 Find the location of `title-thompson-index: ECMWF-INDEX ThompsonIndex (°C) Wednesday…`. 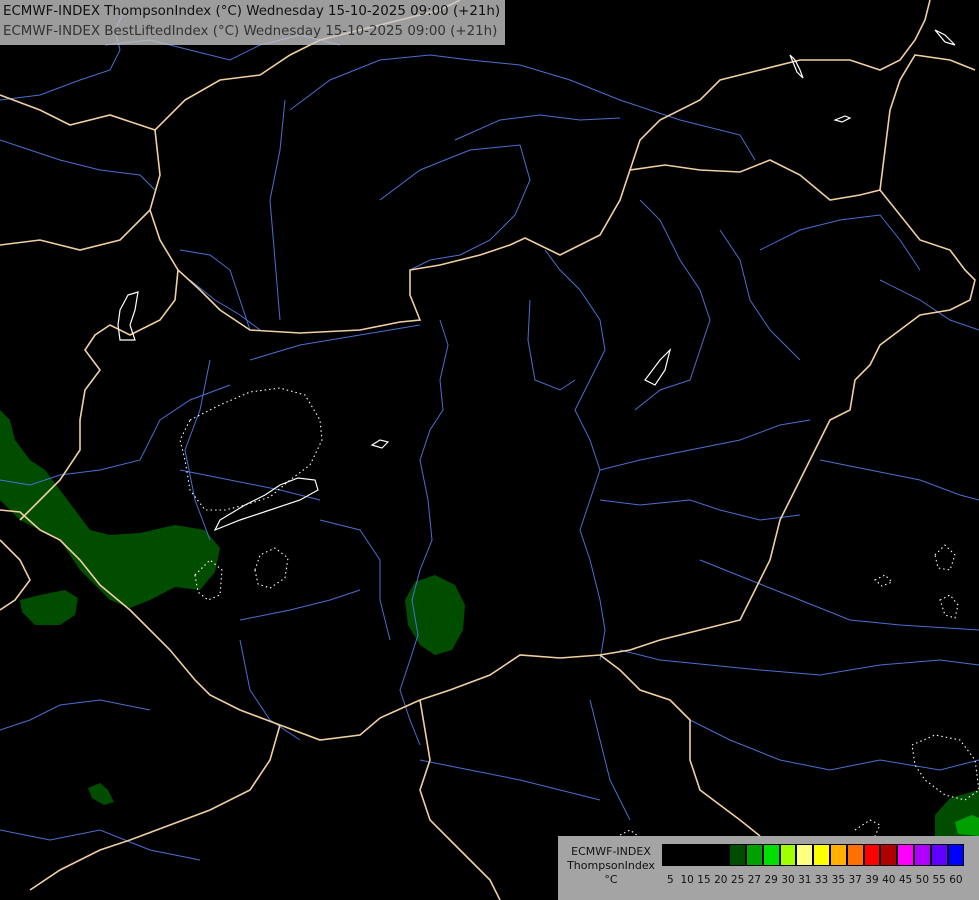

title-thompson-index: ECMWF-INDEX ThompsonIndex (°C) Wednesday… is located at coordinates (252, 11).